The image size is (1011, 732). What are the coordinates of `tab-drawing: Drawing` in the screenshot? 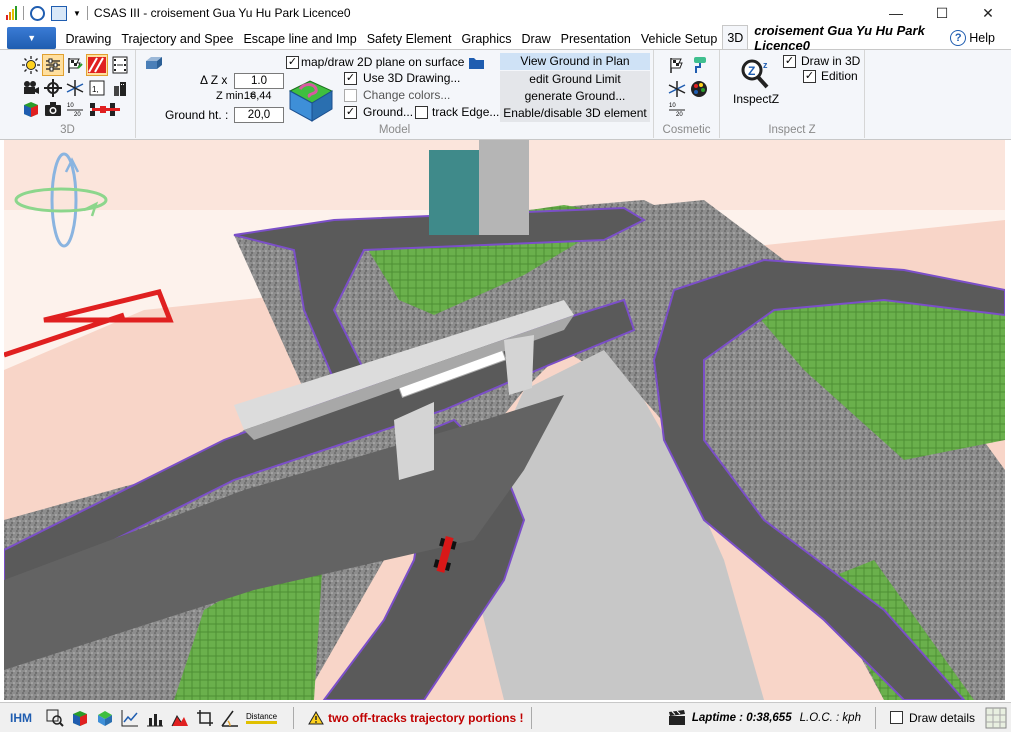 It's located at (88, 38).